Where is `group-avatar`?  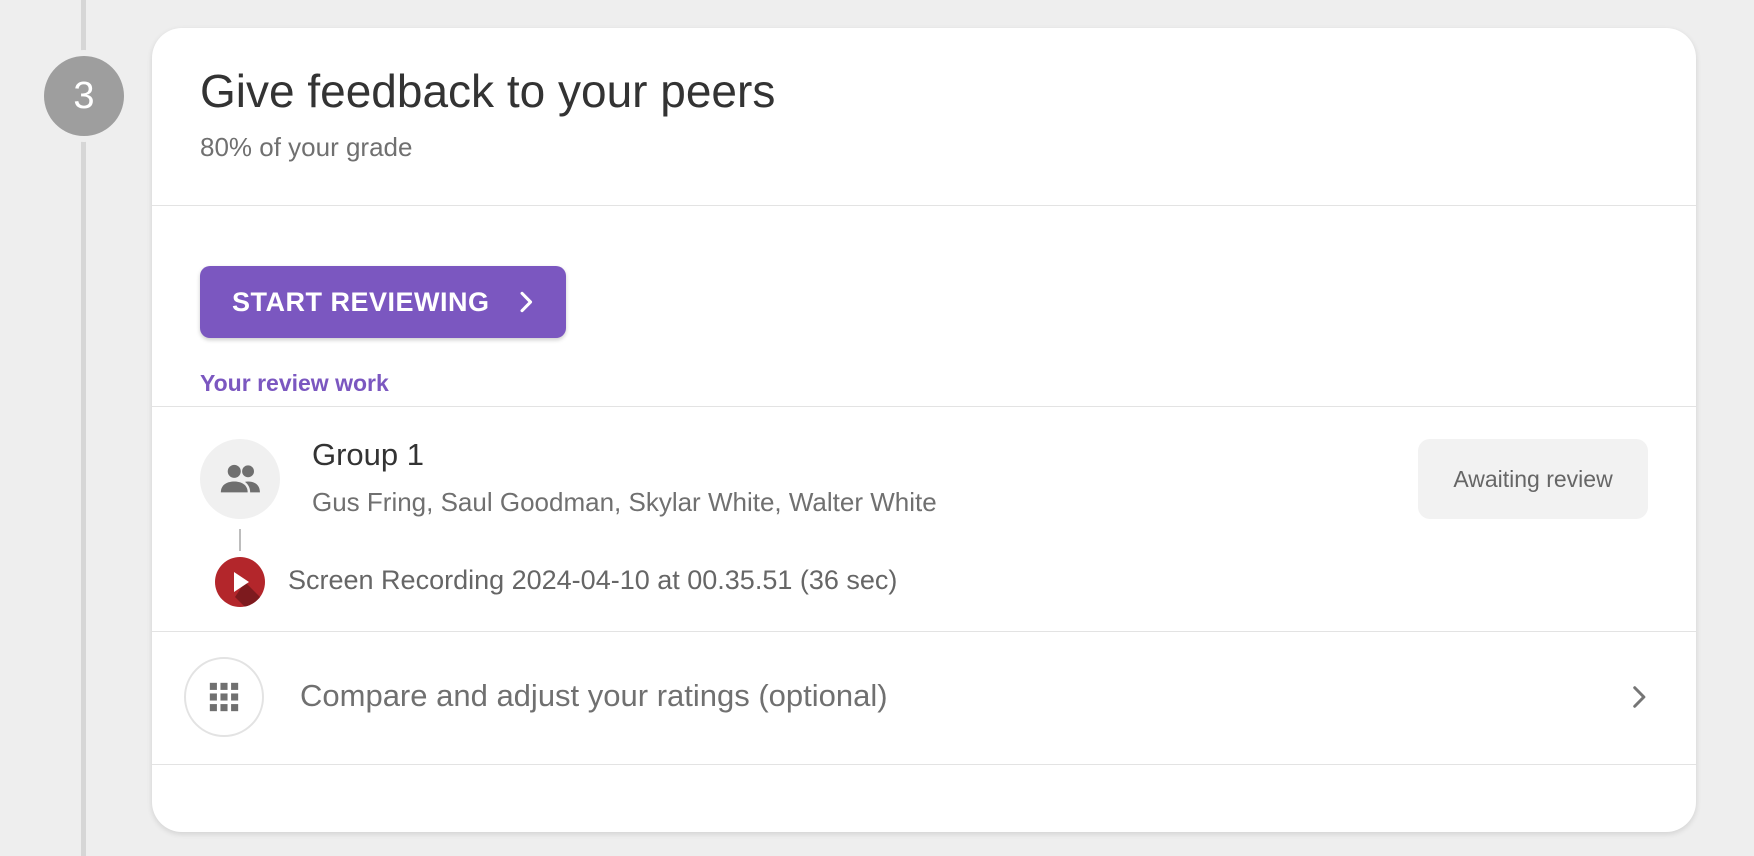
group-avatar is located at coordinates (240, 479).